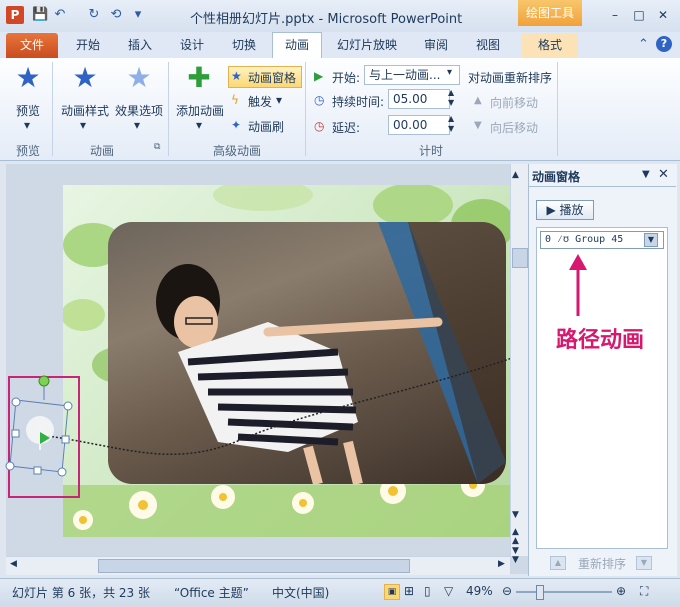  Describe the element at coordinates (519, 360) in the screenshot. I see `vertical-scrollbar` at that location.